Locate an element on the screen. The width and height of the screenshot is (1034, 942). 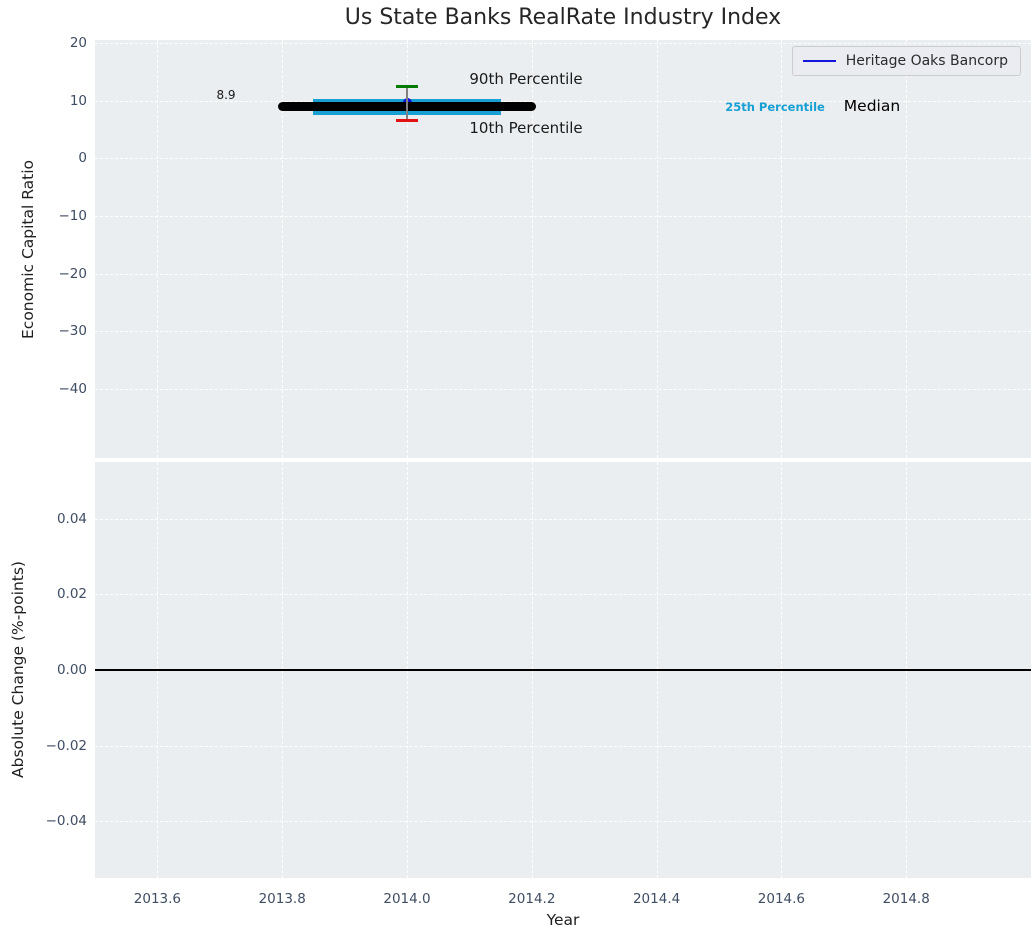
percentile-whisker-stem is located at coordinates (407, 103).